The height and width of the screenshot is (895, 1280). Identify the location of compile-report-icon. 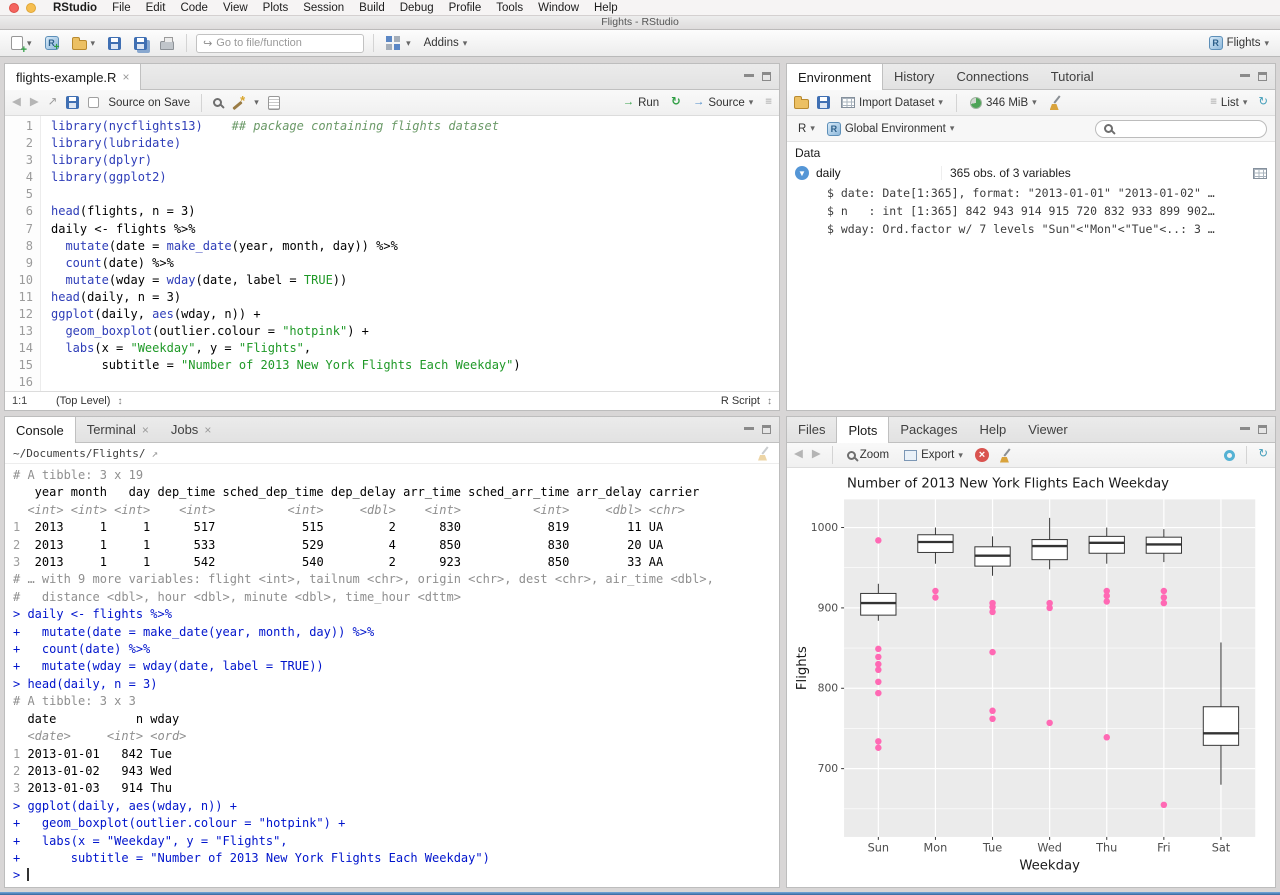
(273, 102).